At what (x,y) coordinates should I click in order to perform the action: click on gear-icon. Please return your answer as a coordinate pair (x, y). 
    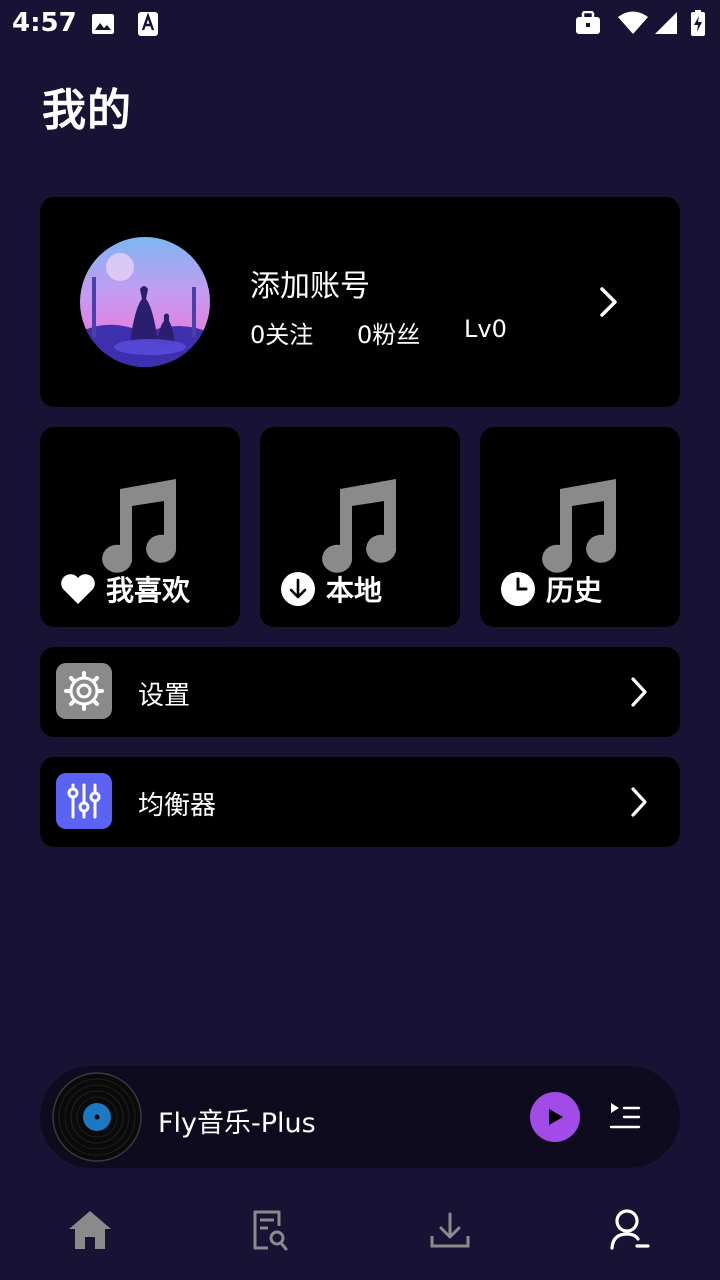
    Looking at the image, I should click on (84, 691).